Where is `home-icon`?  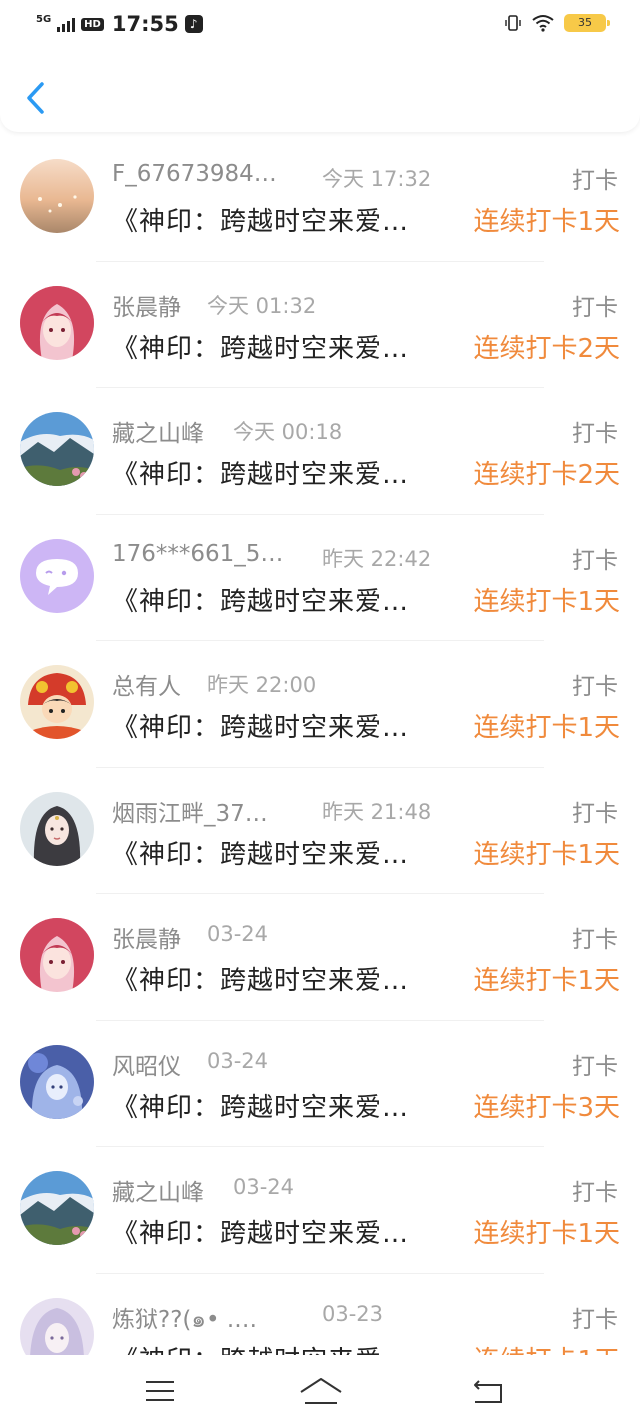
home-icon is located at coordinates (321, 1391).